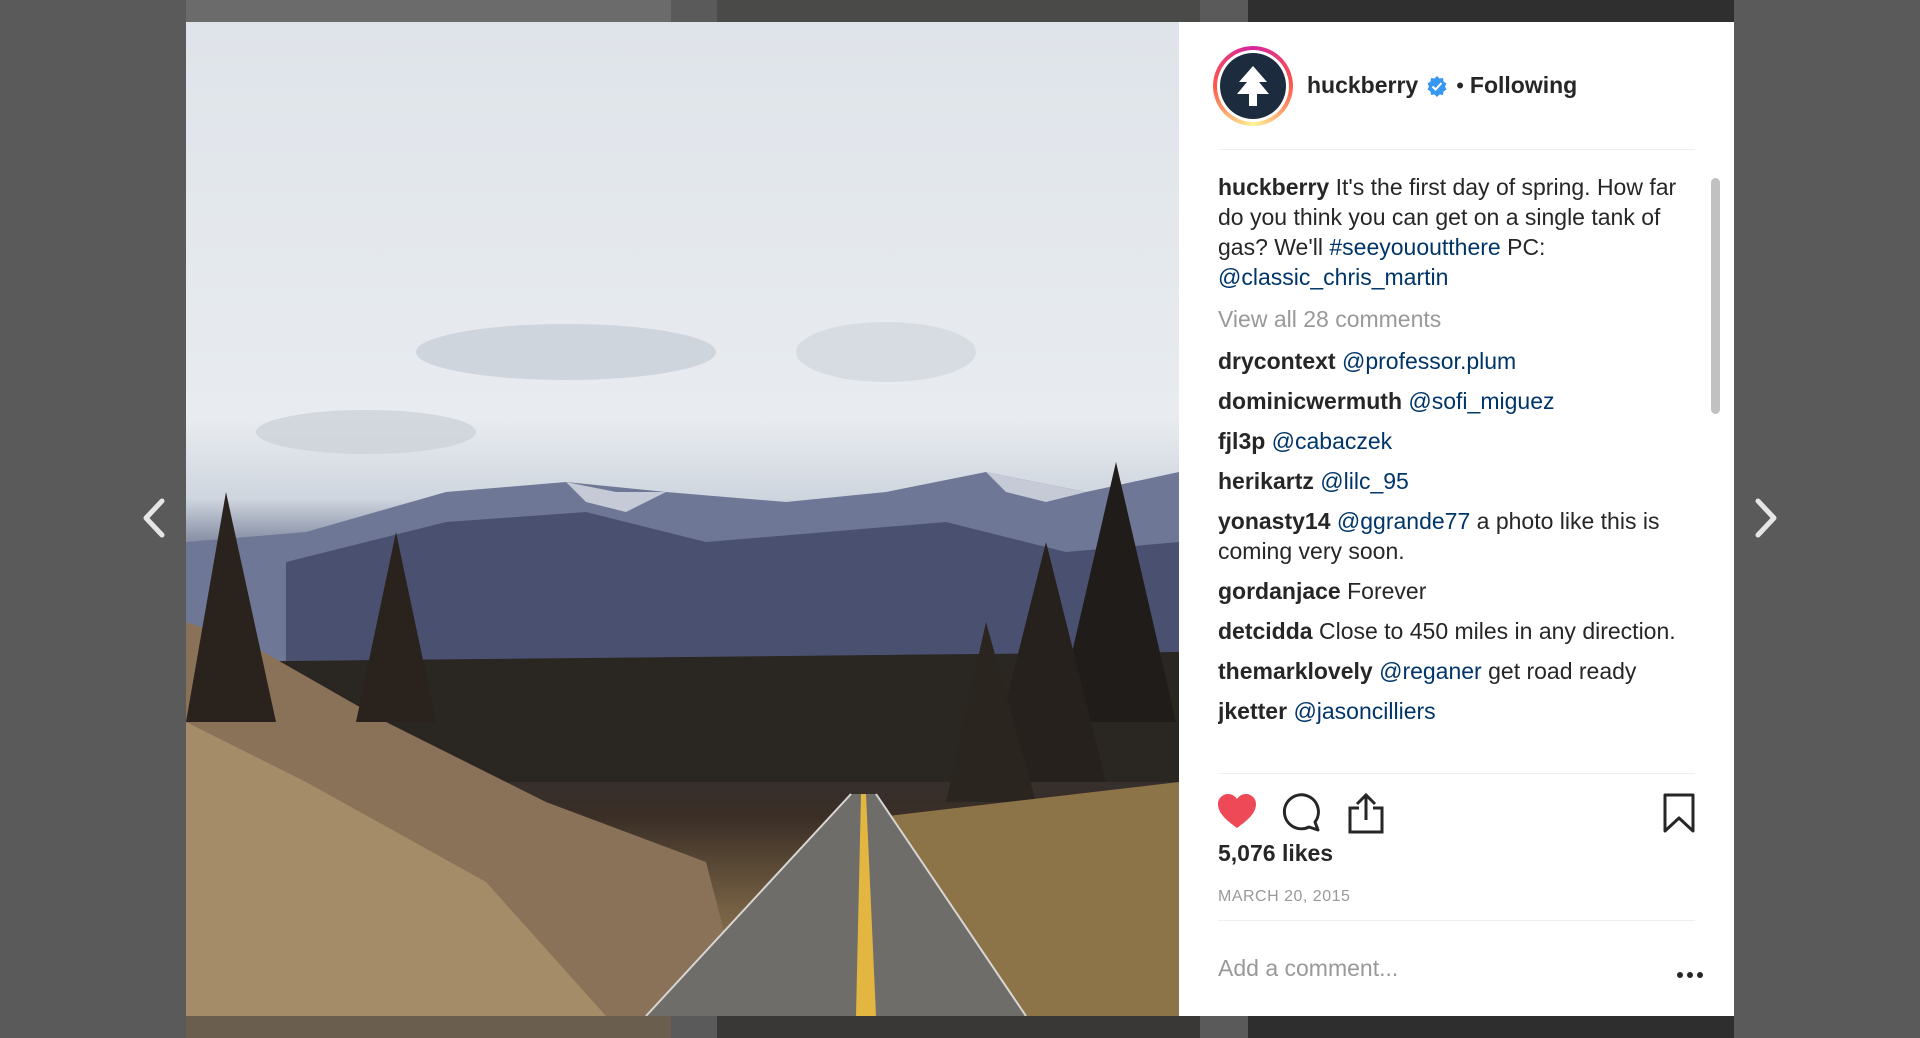  I want to click on following-button: Following, so click(1523, 85).